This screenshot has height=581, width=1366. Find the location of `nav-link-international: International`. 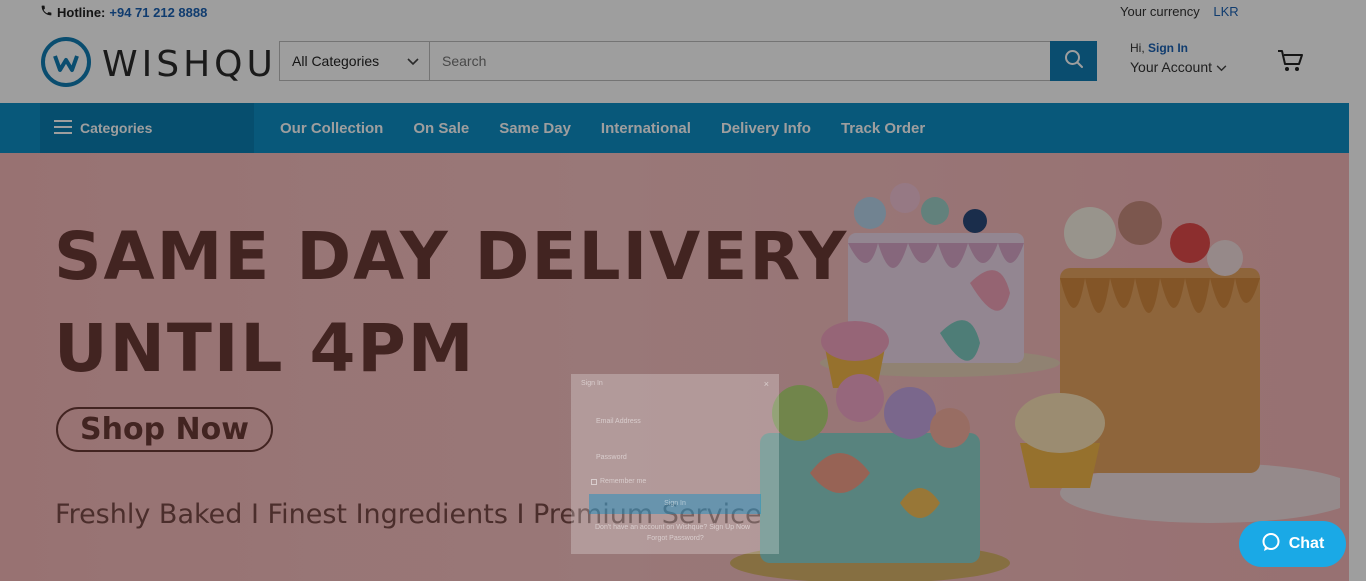

nav-link-international: International is located at coordinates (646, 128).